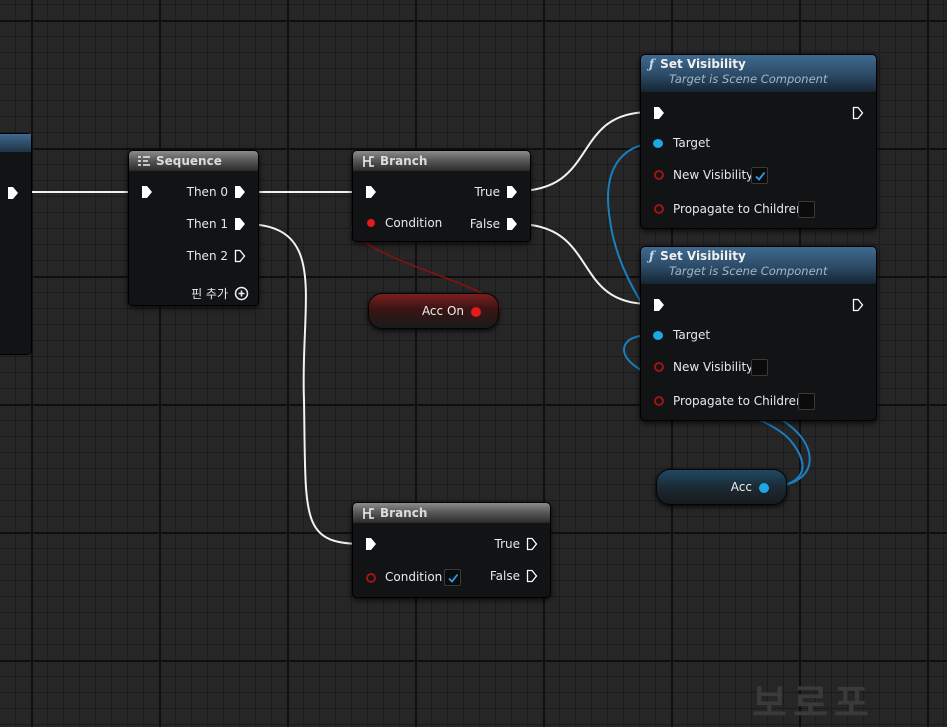  I want to click on then0-exec-pin-icon, so click(240, 192).